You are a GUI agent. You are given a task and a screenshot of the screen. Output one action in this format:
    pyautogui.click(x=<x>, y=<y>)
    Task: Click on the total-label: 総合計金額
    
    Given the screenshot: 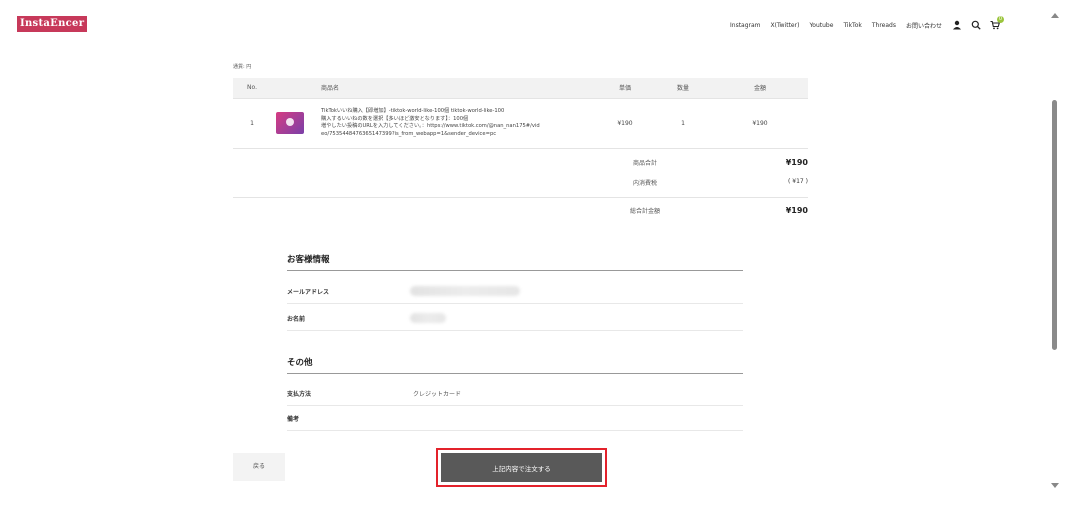 What is the action you would take?
    pyautogui.click(x=644, y=211)
    